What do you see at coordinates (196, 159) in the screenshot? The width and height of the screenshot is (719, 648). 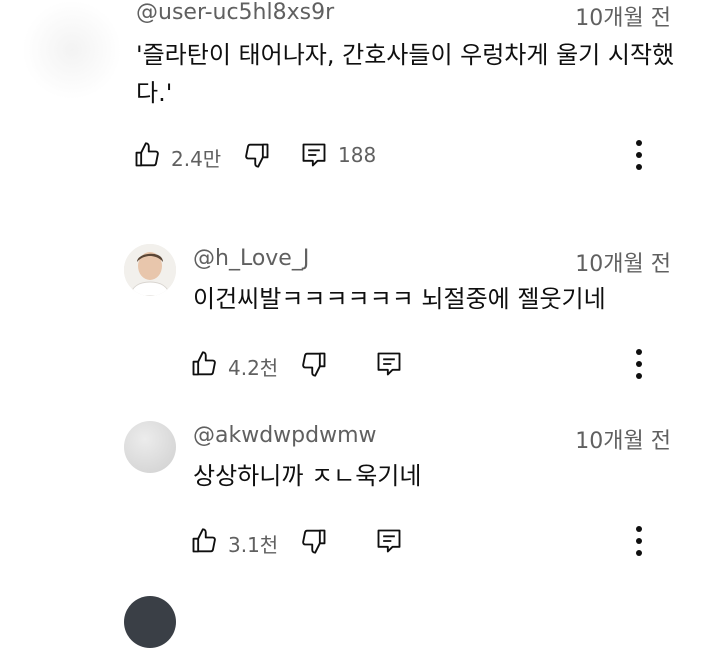 I see `like-count: 2.4만` at bounding box center [196, 159].